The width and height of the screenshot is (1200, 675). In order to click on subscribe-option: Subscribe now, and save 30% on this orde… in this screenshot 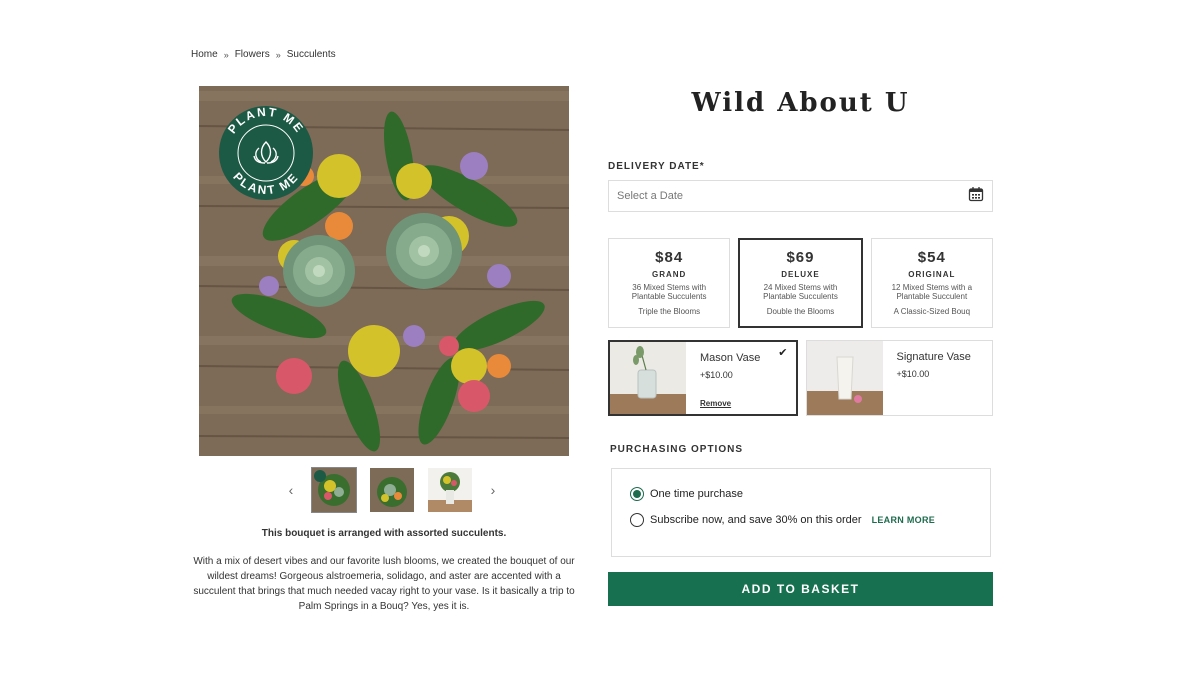, I will do `click(810, 520)`.